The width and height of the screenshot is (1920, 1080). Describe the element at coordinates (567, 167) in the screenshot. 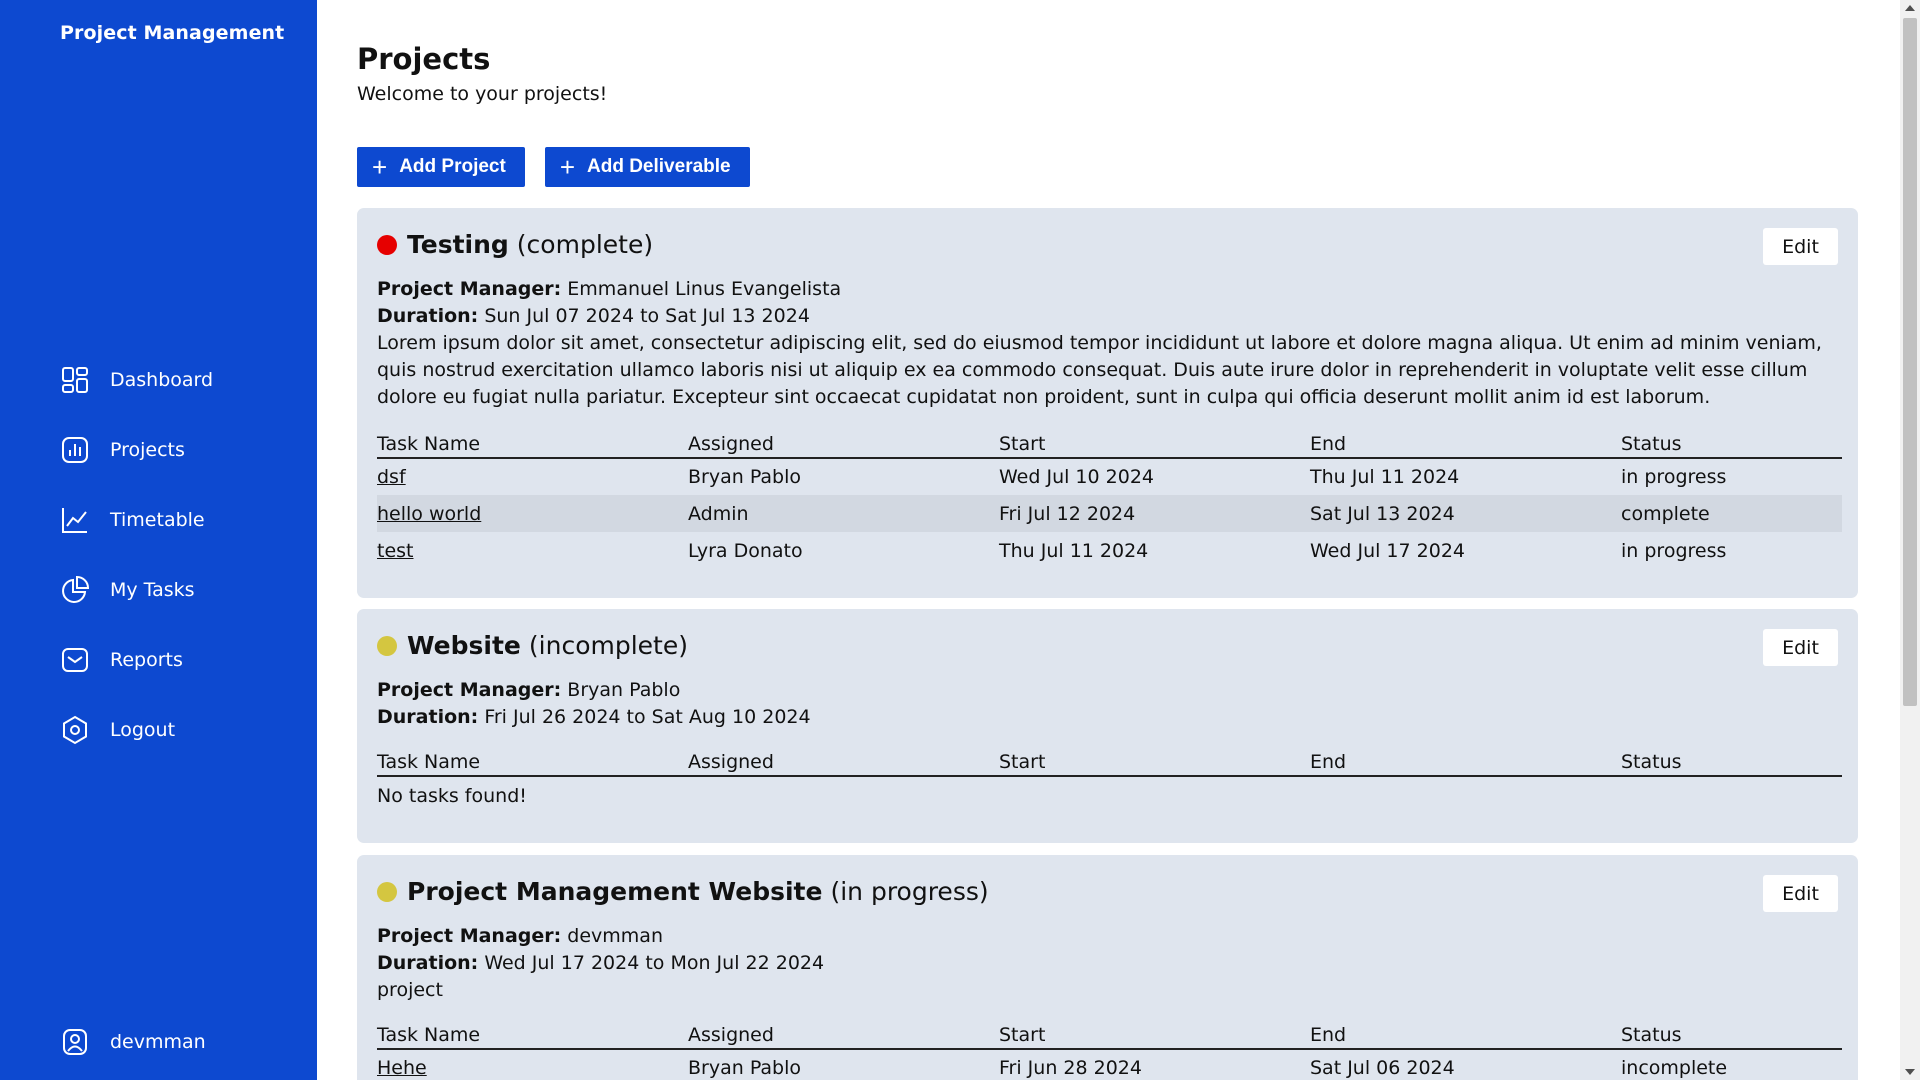

I see `plus-icon: +` at that location.